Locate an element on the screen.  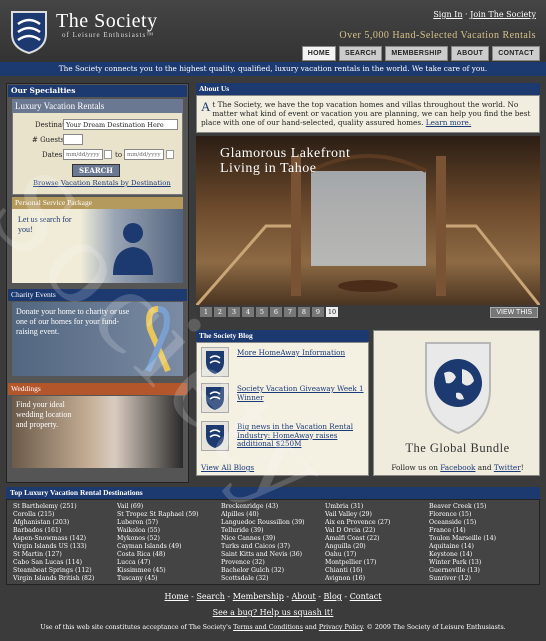
follow-bang: ! is located at coordinates (522, 467).